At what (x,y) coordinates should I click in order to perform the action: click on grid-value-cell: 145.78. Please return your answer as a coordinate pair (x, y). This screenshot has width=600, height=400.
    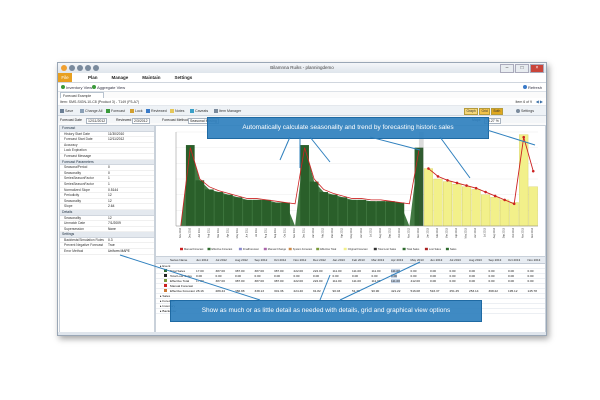
    Looking at the image, I should click on (532, 291).